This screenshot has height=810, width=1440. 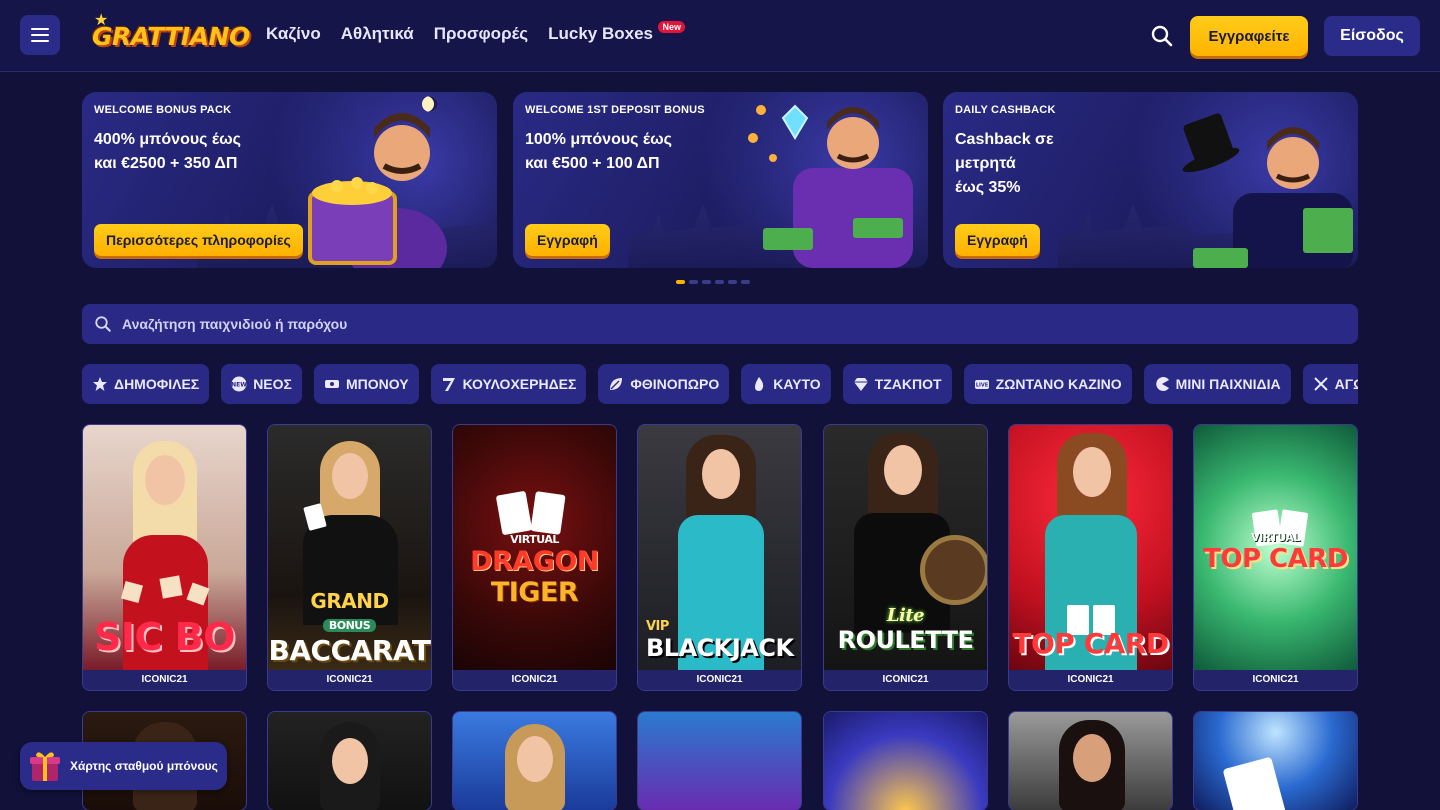 I want to click on game-search-input, so click(x=722, y=324).